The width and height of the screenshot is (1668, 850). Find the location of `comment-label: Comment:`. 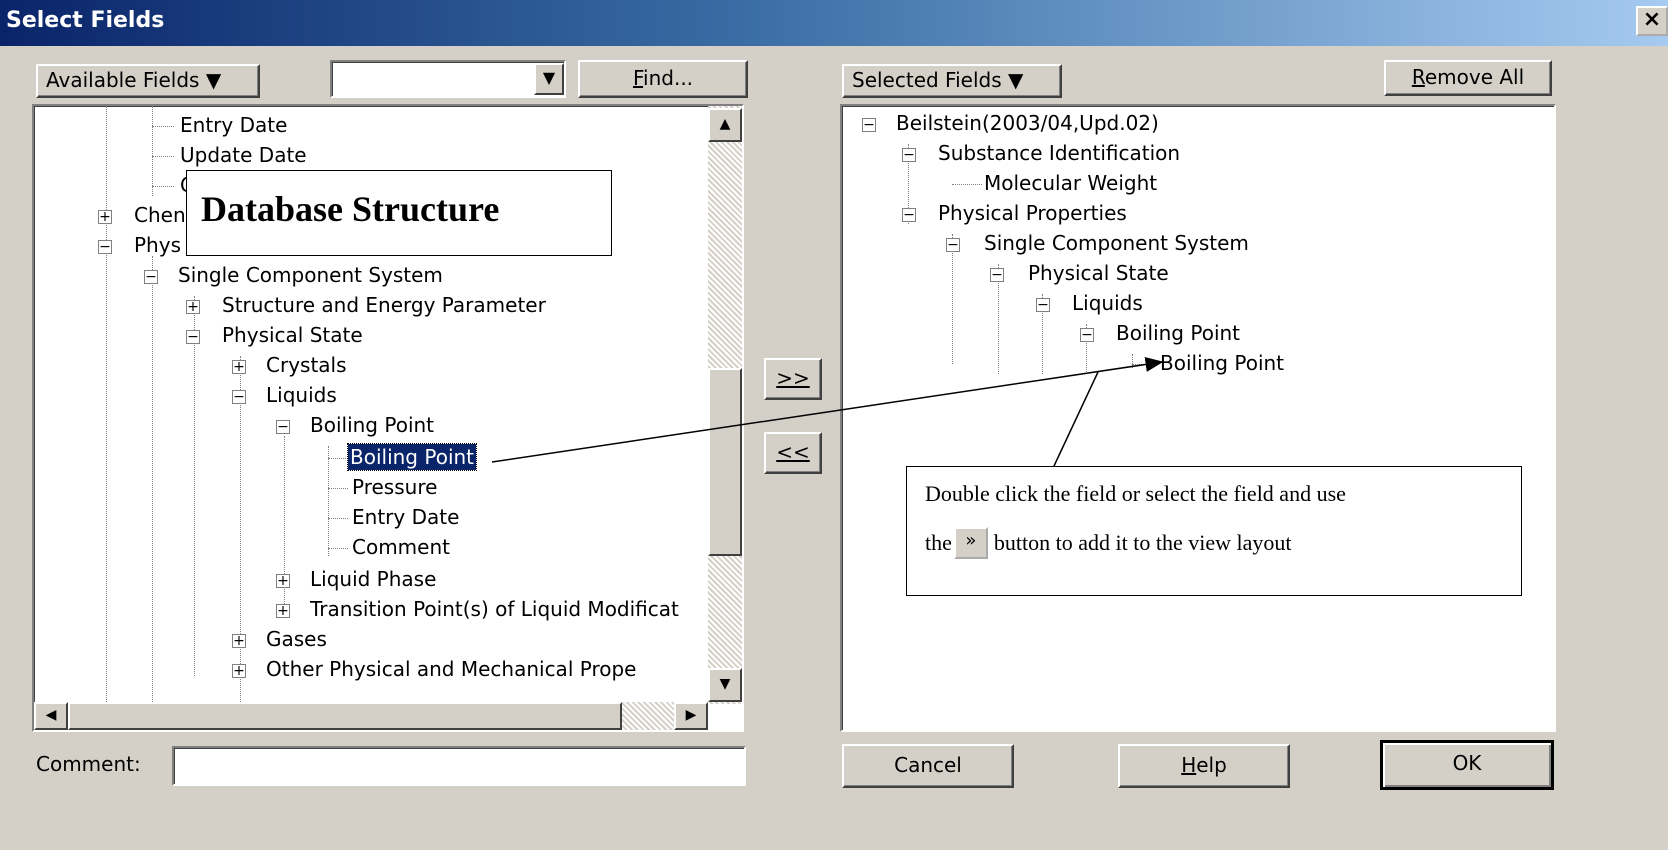

comment-label: Comment: is located at coordinates (88, 764).